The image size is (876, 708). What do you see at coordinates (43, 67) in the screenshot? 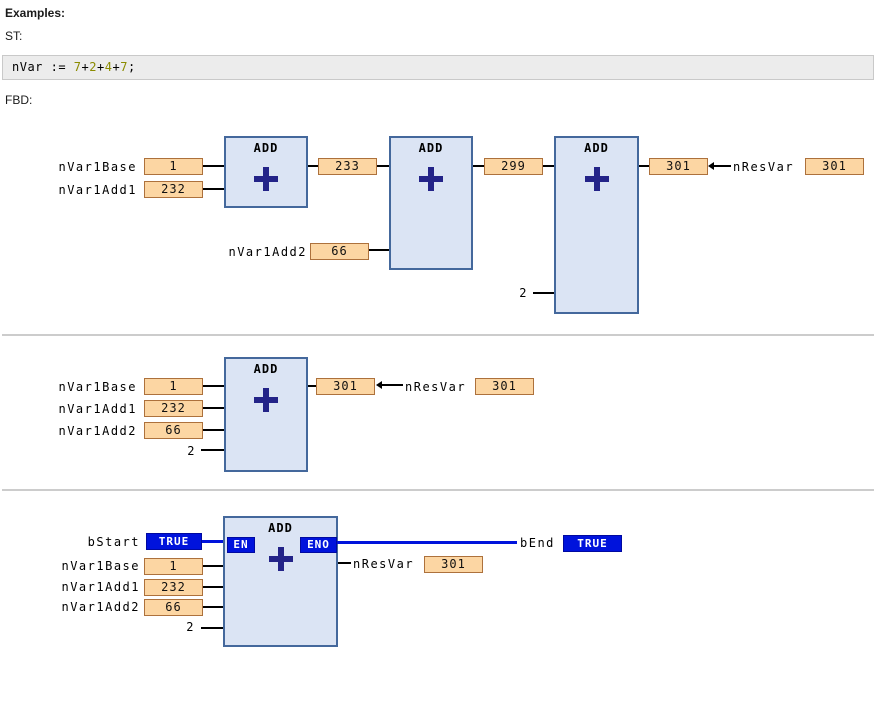
I see `code-token: nVar :=` at bounding box center [43, 67].